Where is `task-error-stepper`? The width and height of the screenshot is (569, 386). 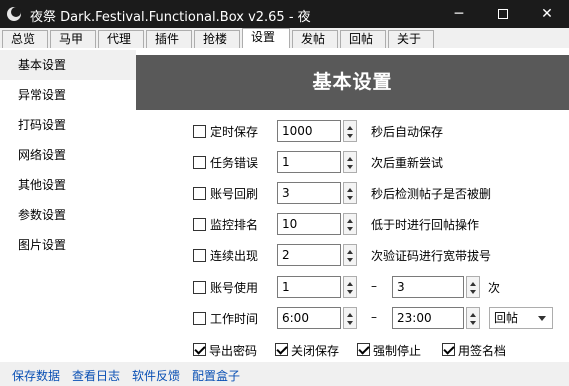 task-error-stepper is located at coordinates (350, 162).